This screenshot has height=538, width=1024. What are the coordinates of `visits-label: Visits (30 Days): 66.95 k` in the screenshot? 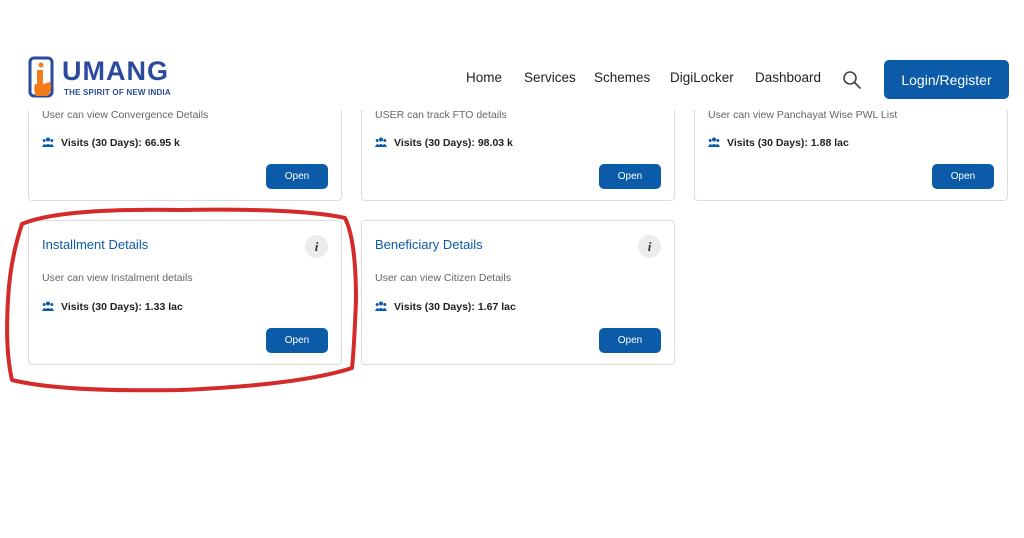 It's located at (120, 143).